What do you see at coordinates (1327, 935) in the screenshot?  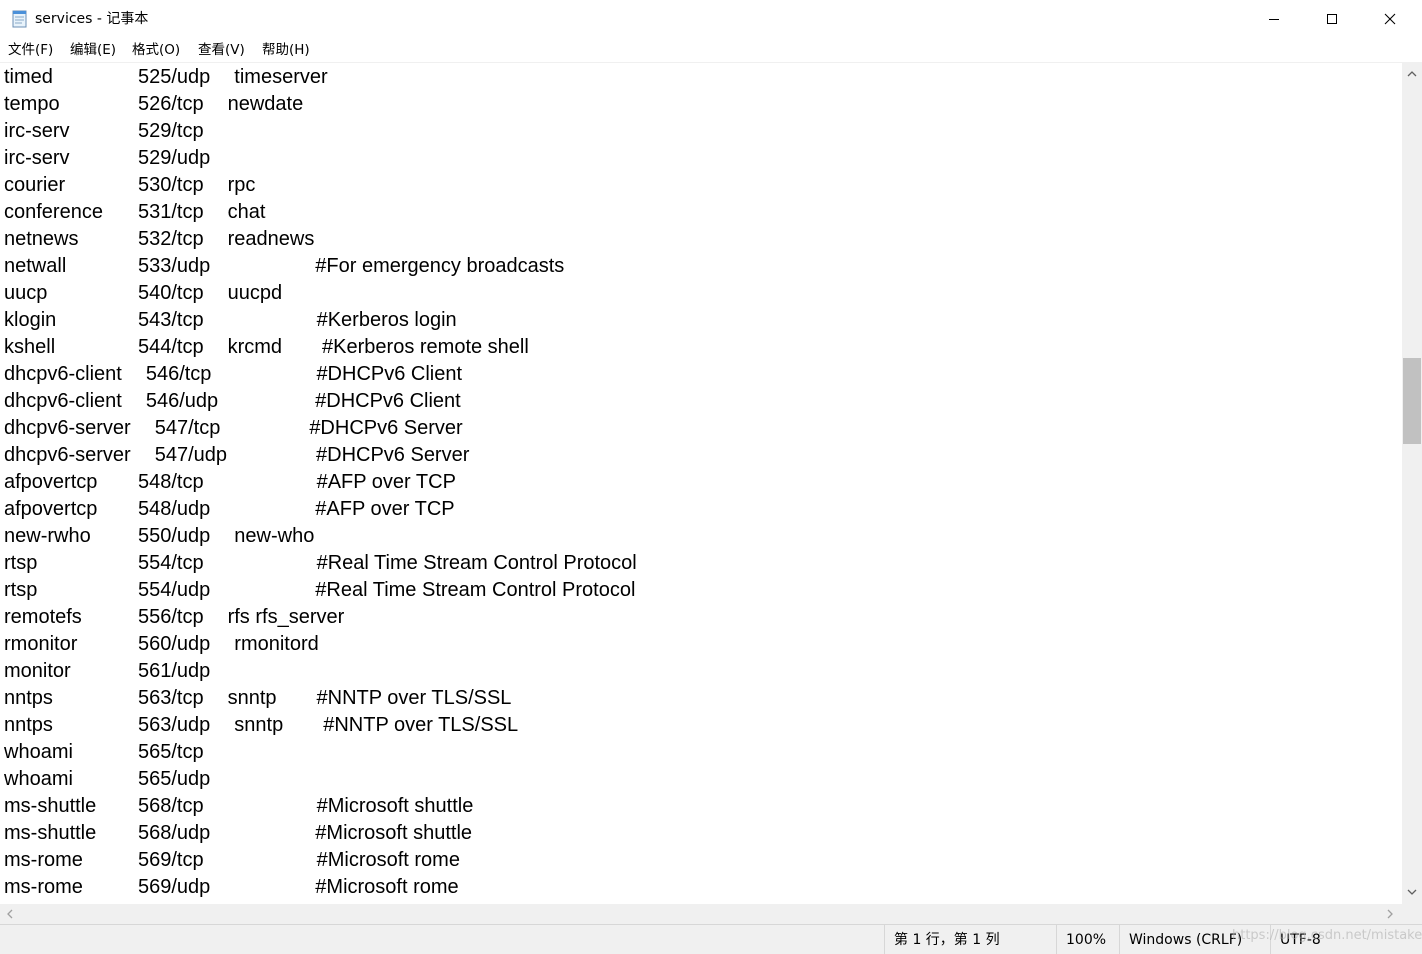 I see `watermark: https://blog.csdn.net/mistake11a` at bounding box center [1327, 935].